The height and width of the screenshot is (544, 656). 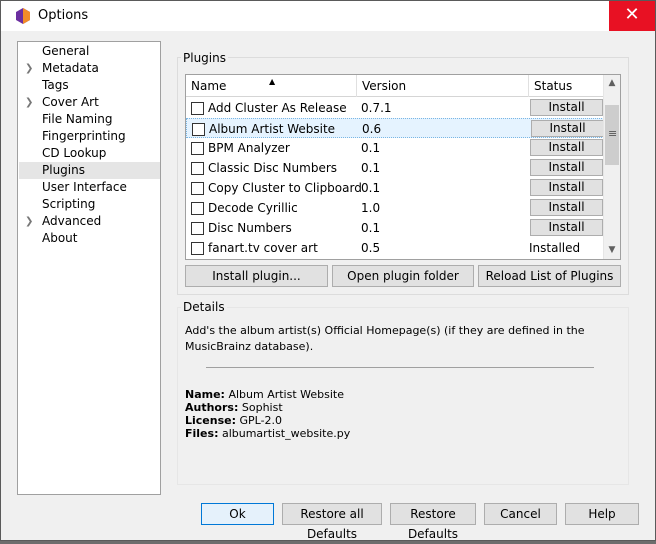 What do you see at coordinates (204, 58) in the screenshot?
I see `plugins-group-label: Plugins` at bounding box center [204, 58].